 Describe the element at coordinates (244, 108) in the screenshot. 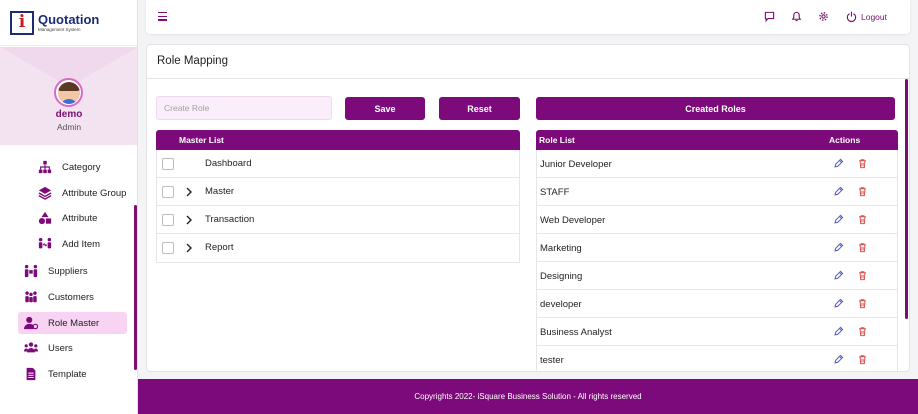

I see `create-role-input` at that location.